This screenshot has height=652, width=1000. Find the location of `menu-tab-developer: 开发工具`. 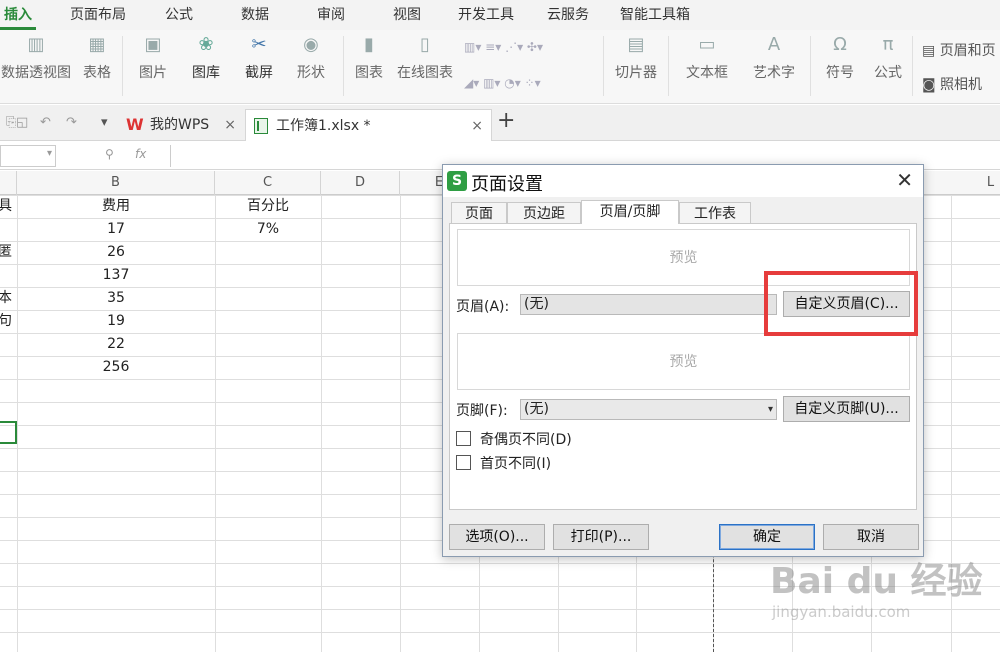

menu-tab-developer: 开发工具 is located at coordinates (486, 15).